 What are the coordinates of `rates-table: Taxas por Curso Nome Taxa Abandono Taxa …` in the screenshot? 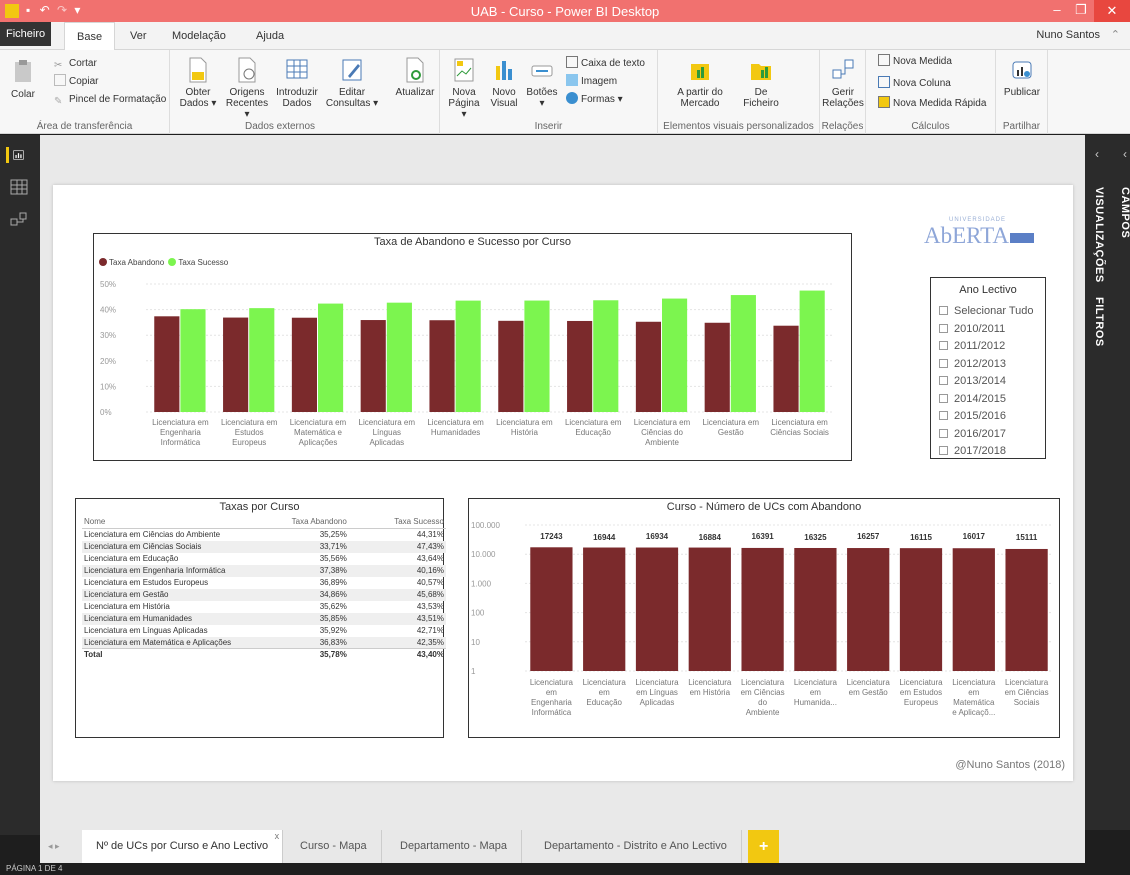 It's located at (260, 618).